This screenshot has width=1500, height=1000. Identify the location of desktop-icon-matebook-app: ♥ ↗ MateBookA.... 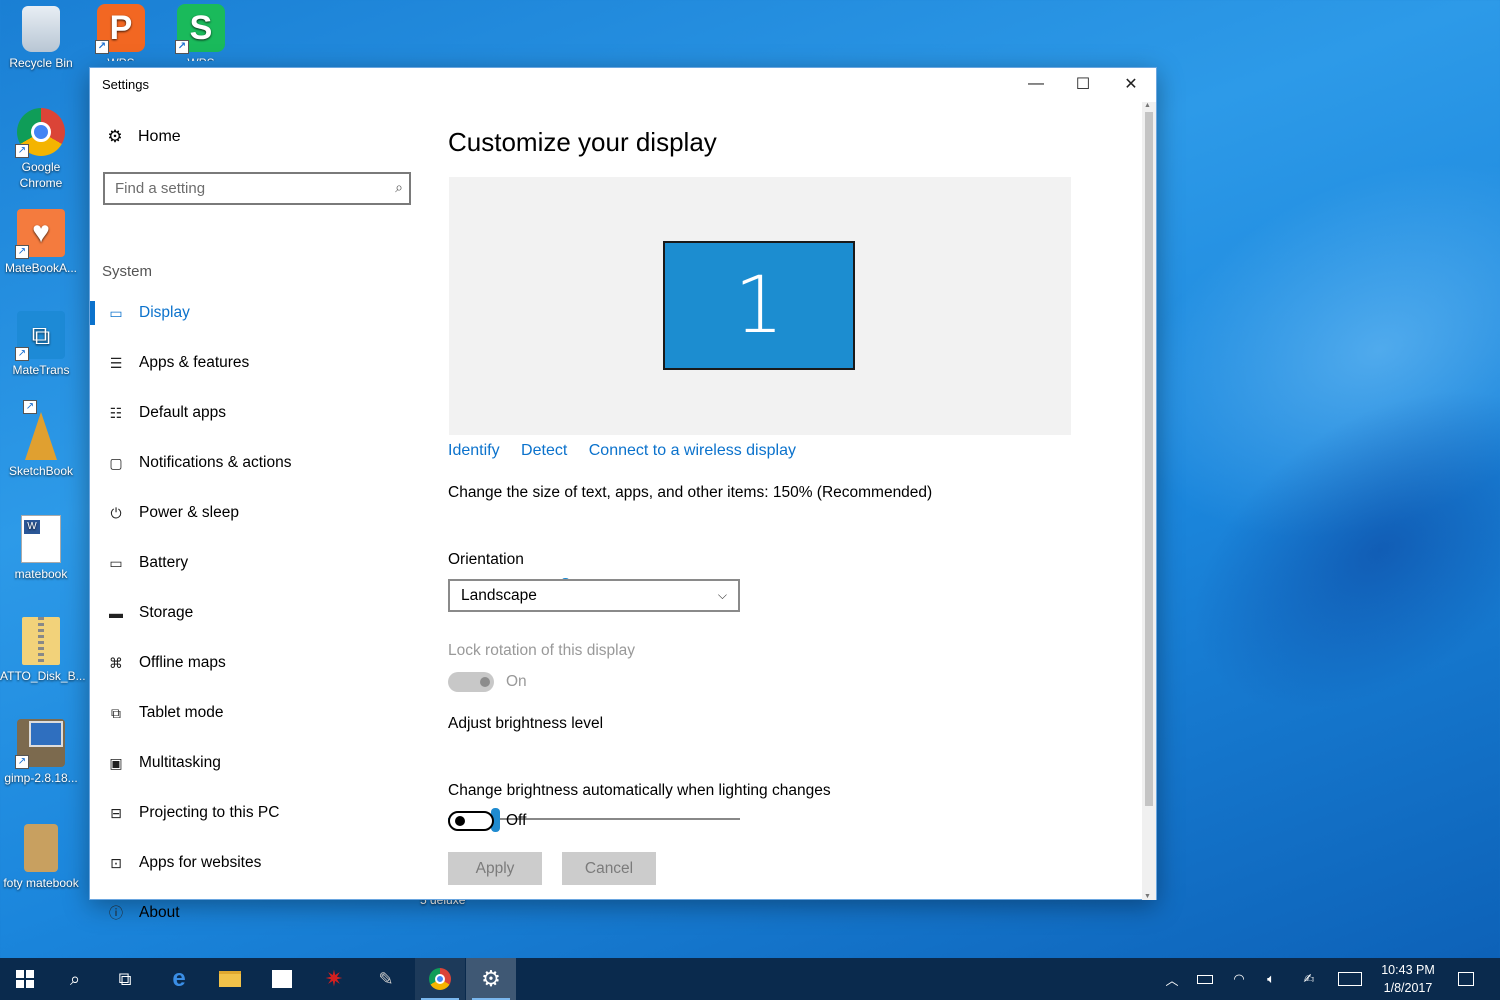
(41, 242).